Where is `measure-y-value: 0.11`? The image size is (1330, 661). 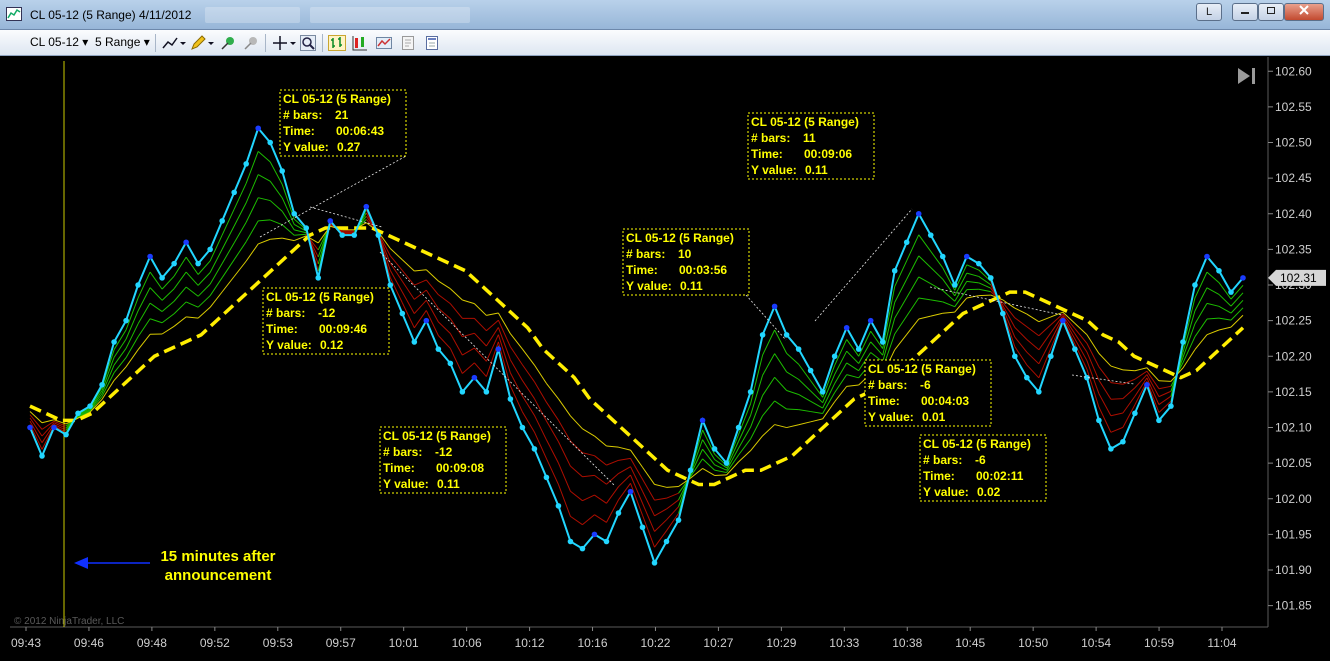 measure-y-value: 0.11 is located at coordinates (448, 484).